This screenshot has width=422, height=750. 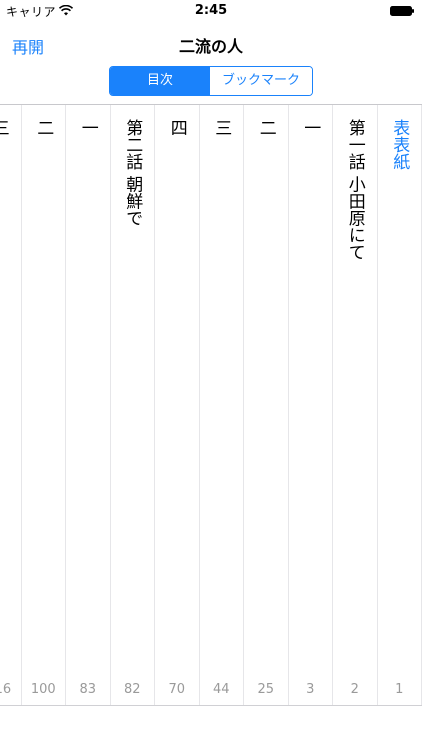 I want to click on segment-toc: 目次, so click(x=160, y=81).